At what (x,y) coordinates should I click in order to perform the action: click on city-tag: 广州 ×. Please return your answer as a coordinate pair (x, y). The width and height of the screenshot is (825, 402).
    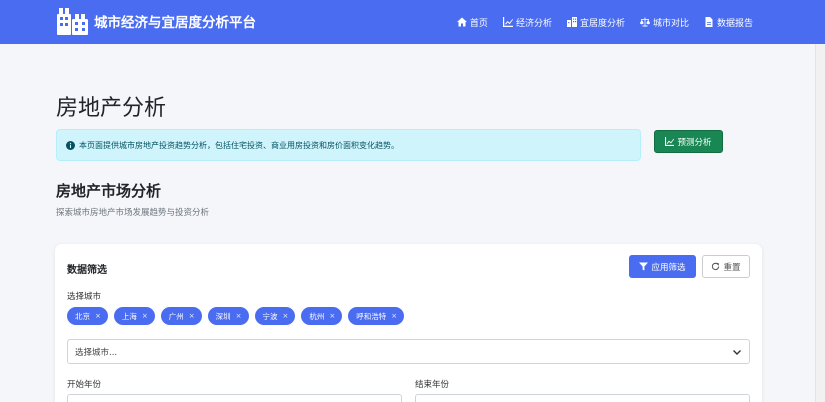
    Looking at the image, I should click on (181, 316).